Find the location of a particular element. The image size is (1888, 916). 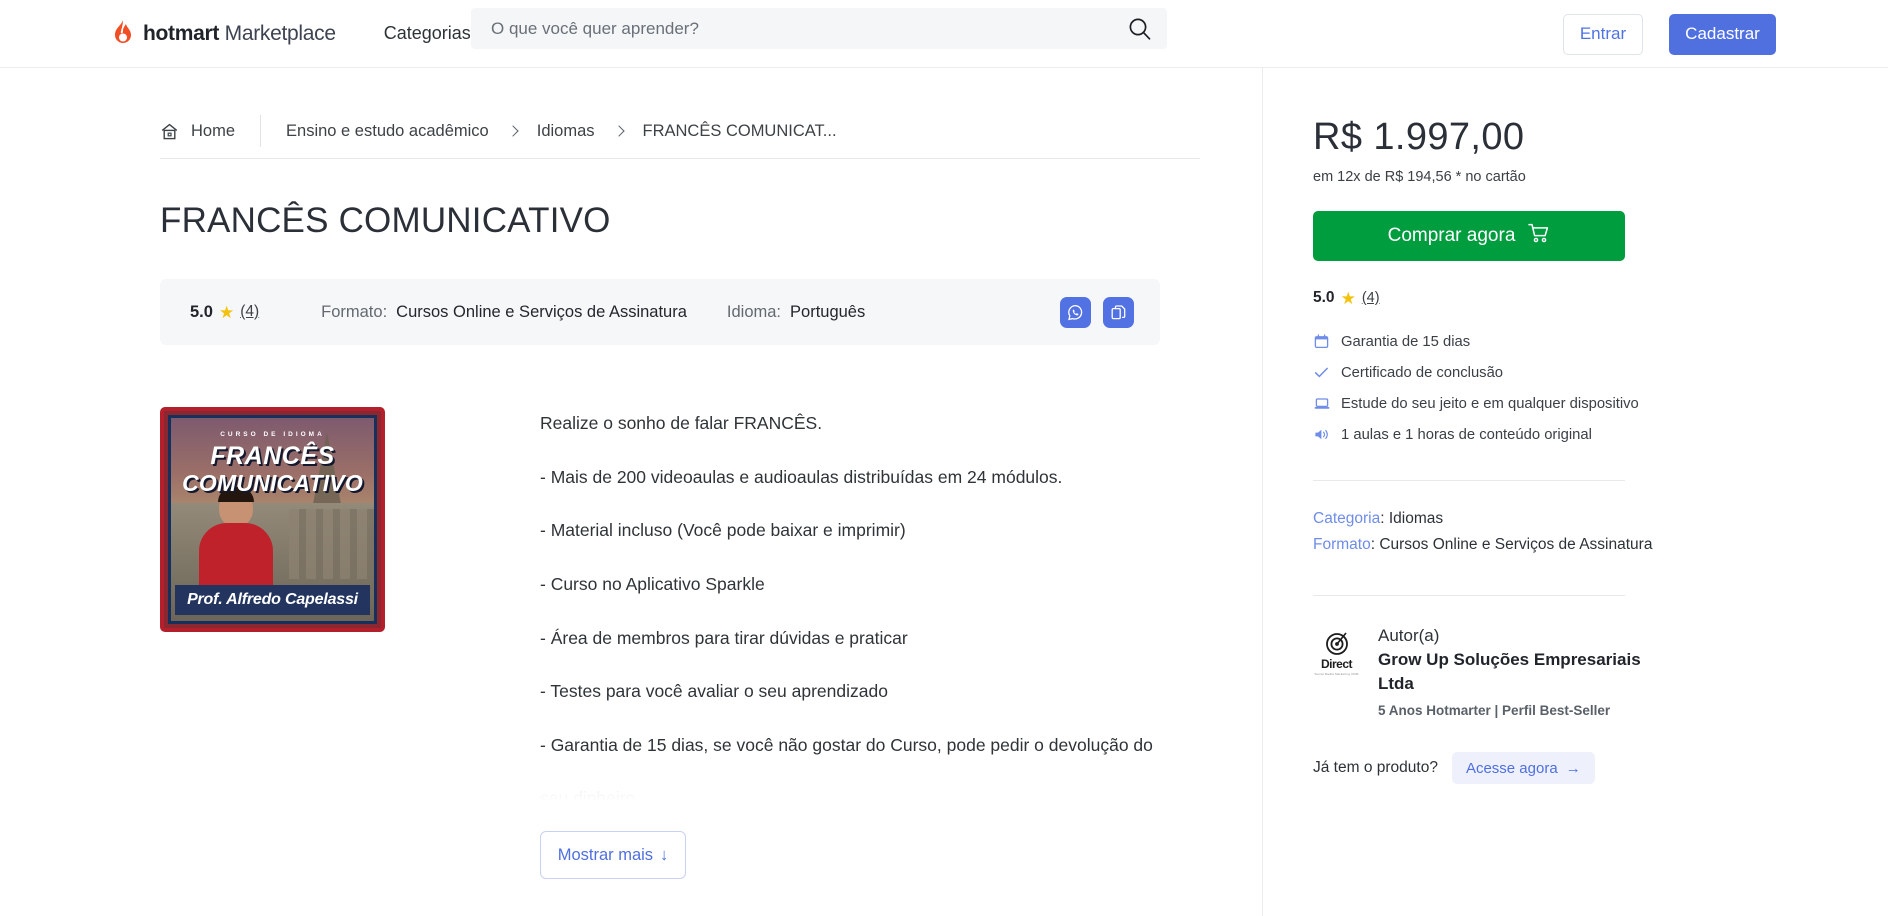

meta-category: Categoria: Idiomas is located at coordinates (1572, 519).